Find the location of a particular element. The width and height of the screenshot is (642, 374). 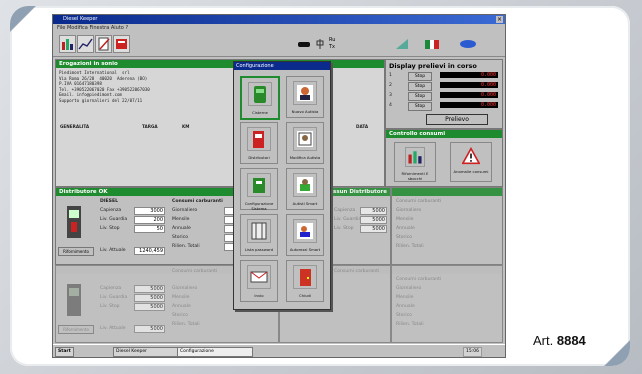

consumi-header: Consumi carburanti is located at coordinates (419, 201).